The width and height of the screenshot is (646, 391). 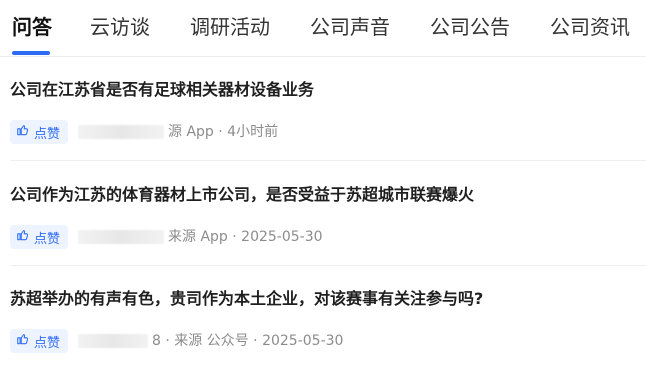 What do you see at coordinates (248, 341) in the screenshot?
I see `source-time-text: 8 · 来源 公众号 · 2025-05-30` at bounding box center [248, 341].